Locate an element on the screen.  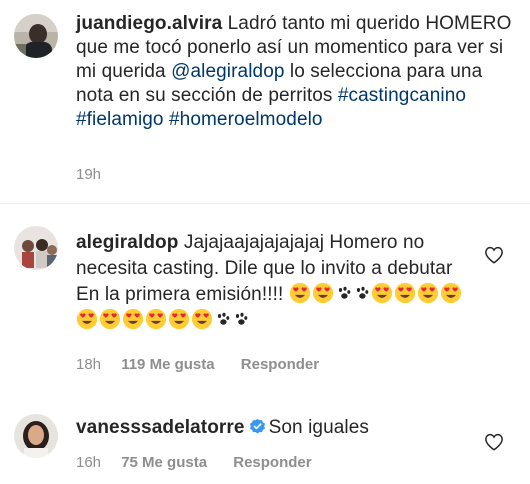
comment-meta: 18h 119 Me gusta Responder is located at coordinates (197, 365).